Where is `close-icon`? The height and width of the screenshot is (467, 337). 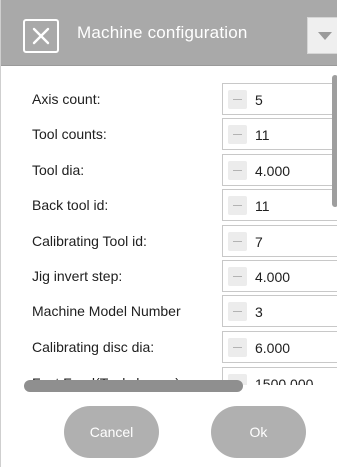
close-icon is located at coordinates (41, 36).